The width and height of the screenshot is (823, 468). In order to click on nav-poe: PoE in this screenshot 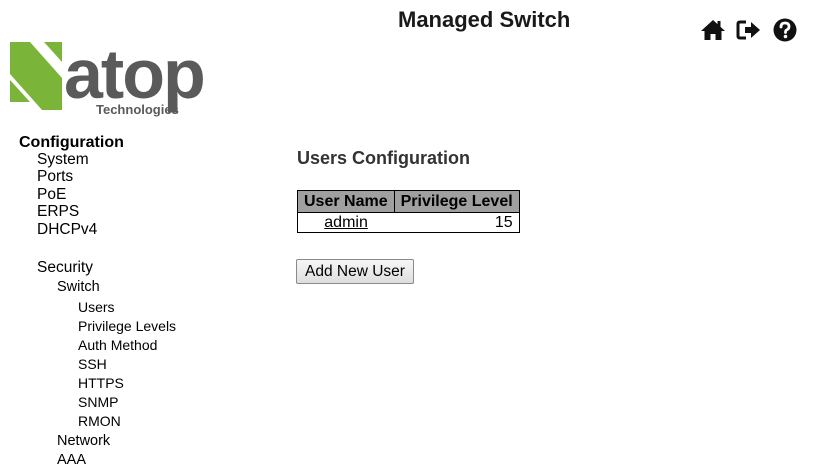, I will do `click(51, 195)`.